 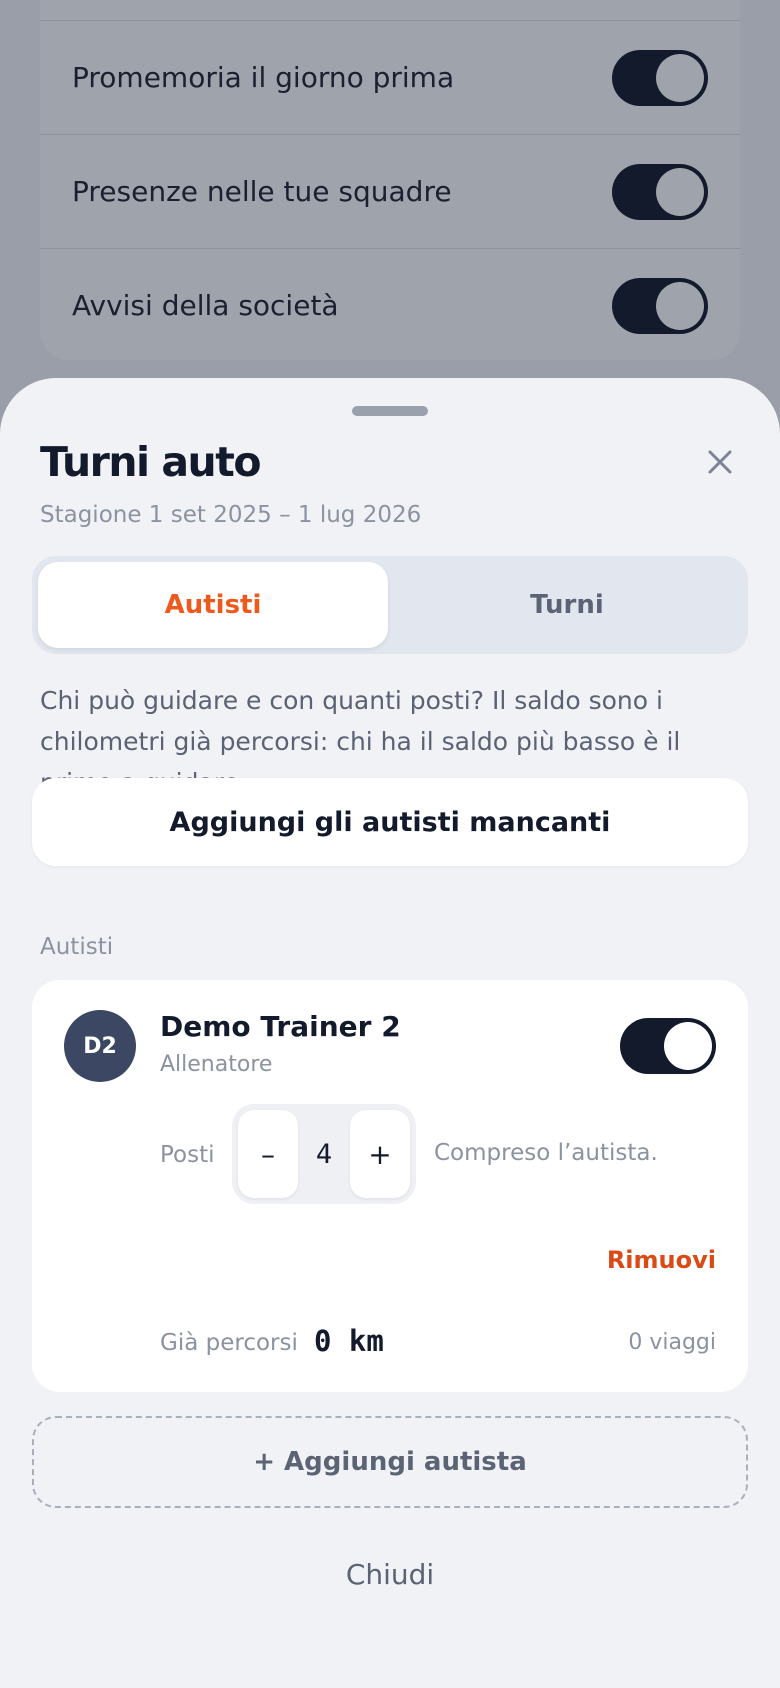 What do you see at coordinates (380, 1154) in the screenshot?
I see `increase-seats-button: +` at bounding box center [380, 1154].